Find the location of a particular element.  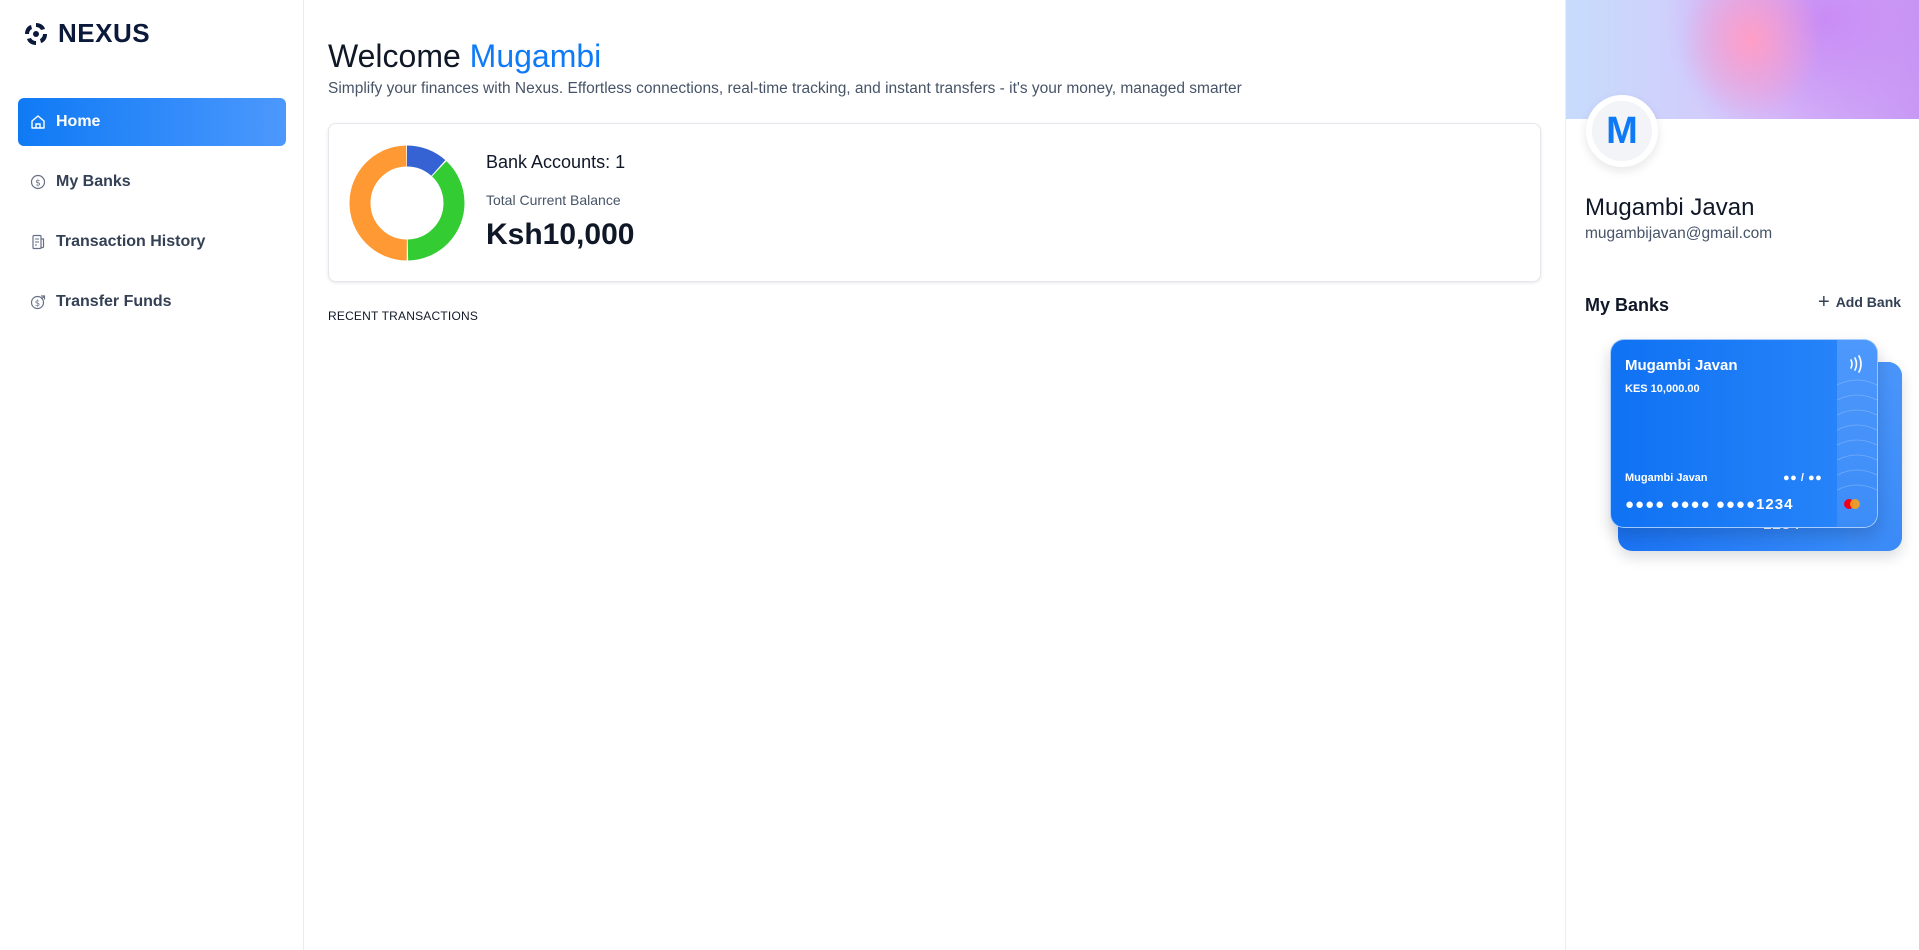

user-first-name: Mugambi is located at coordinates (535, 56).